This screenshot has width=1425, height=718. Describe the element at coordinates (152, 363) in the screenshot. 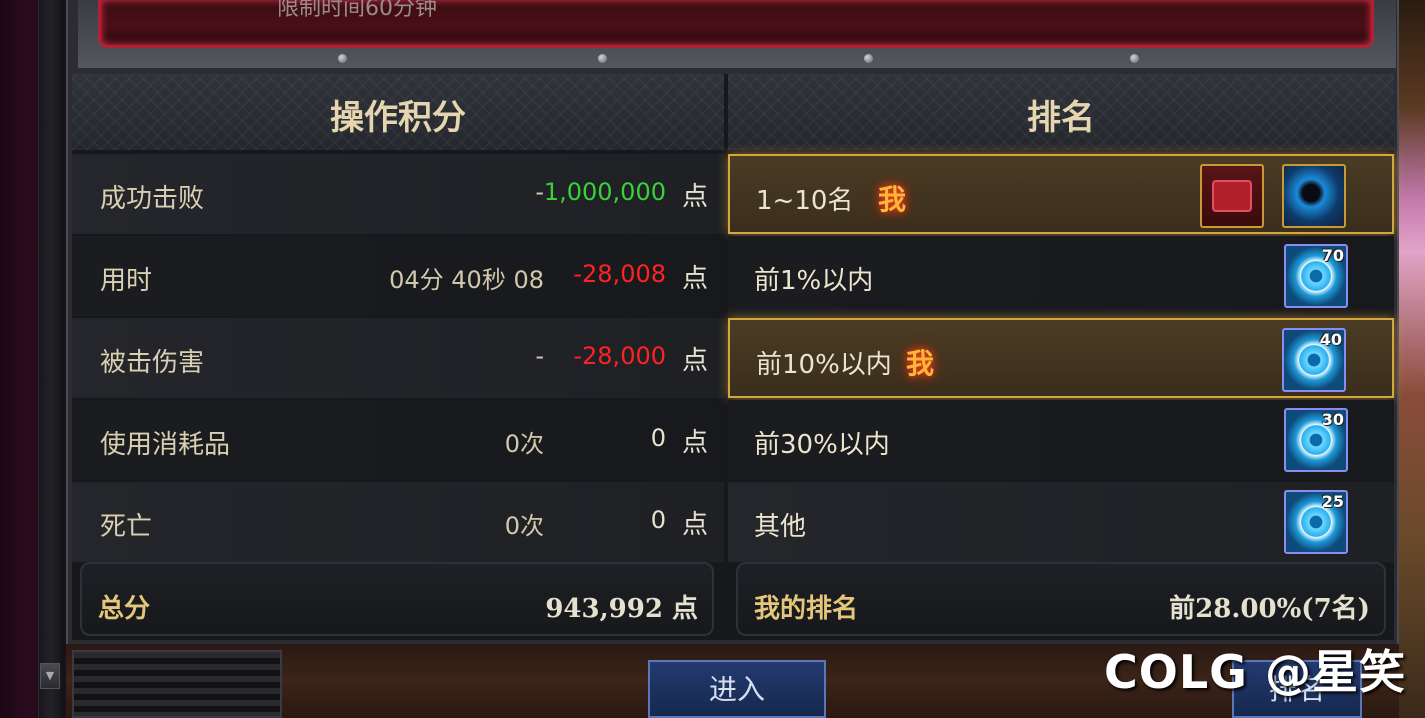

I see `score-label: 被击伤害` at that location.